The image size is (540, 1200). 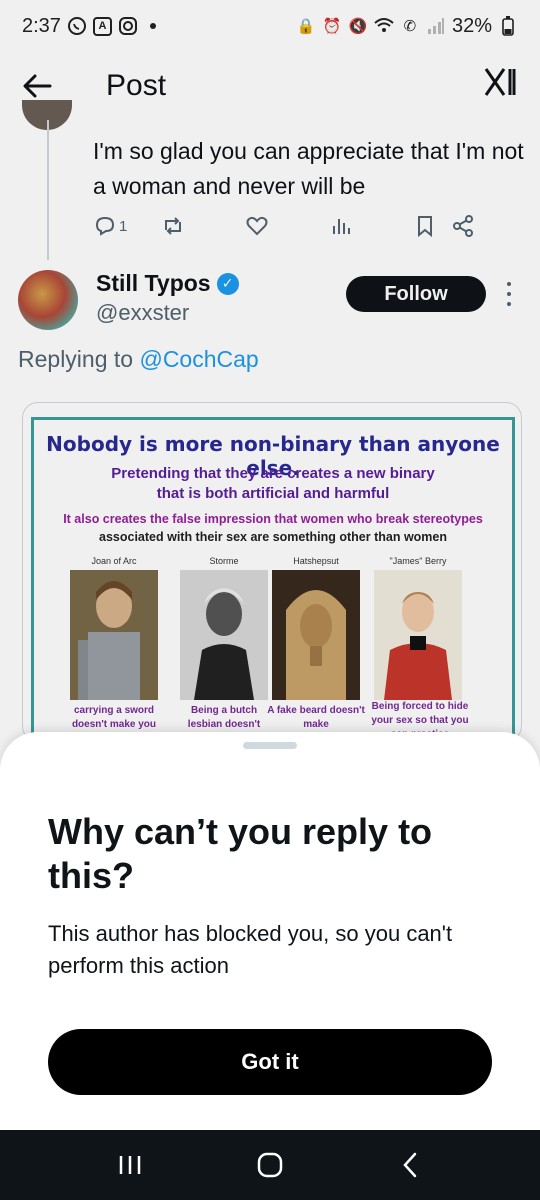 What do you see at coordinates (270, 745) in the screenshot?
I see `sheet-grabber` at bounding box center [270, 745].